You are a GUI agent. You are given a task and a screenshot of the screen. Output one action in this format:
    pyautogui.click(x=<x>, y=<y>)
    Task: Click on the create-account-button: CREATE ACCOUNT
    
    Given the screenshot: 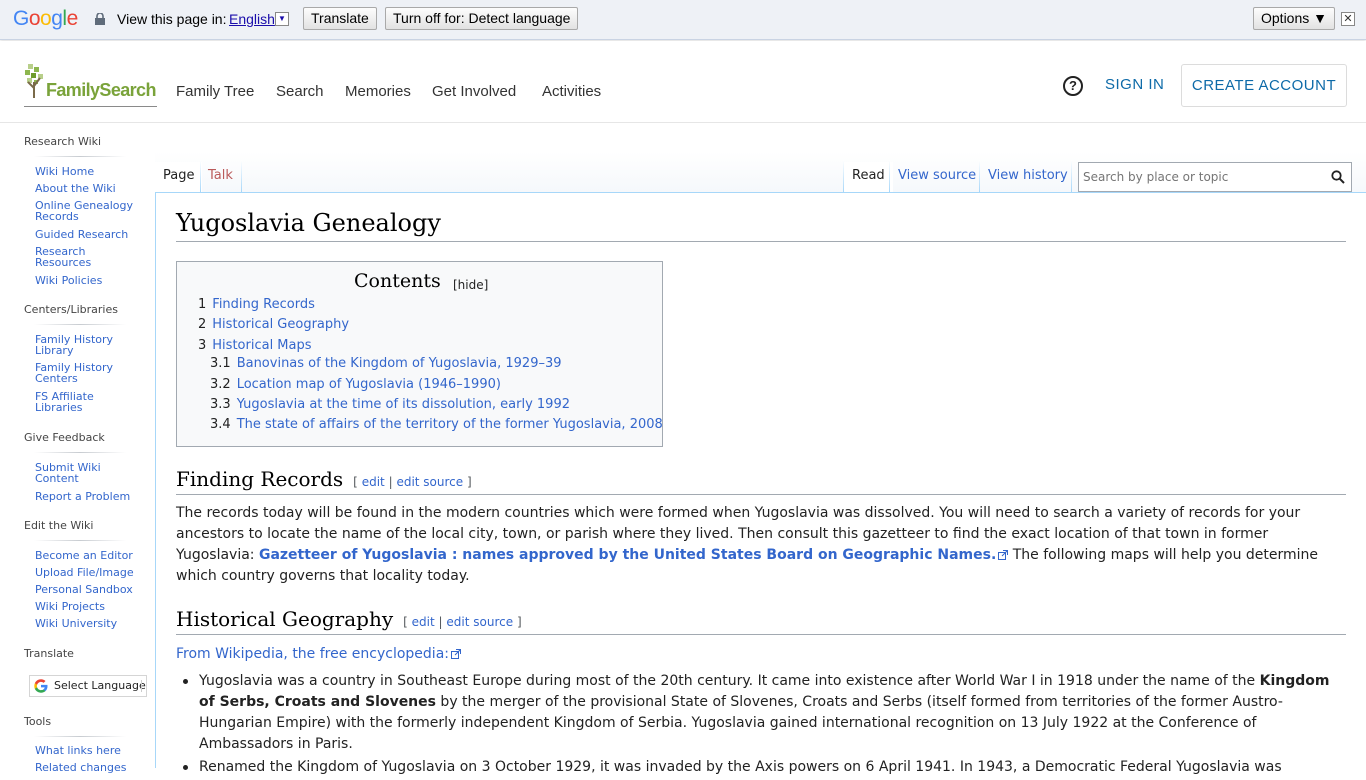 What is the action you would take?
    pyautogui.click(x=1264, y=85)
    